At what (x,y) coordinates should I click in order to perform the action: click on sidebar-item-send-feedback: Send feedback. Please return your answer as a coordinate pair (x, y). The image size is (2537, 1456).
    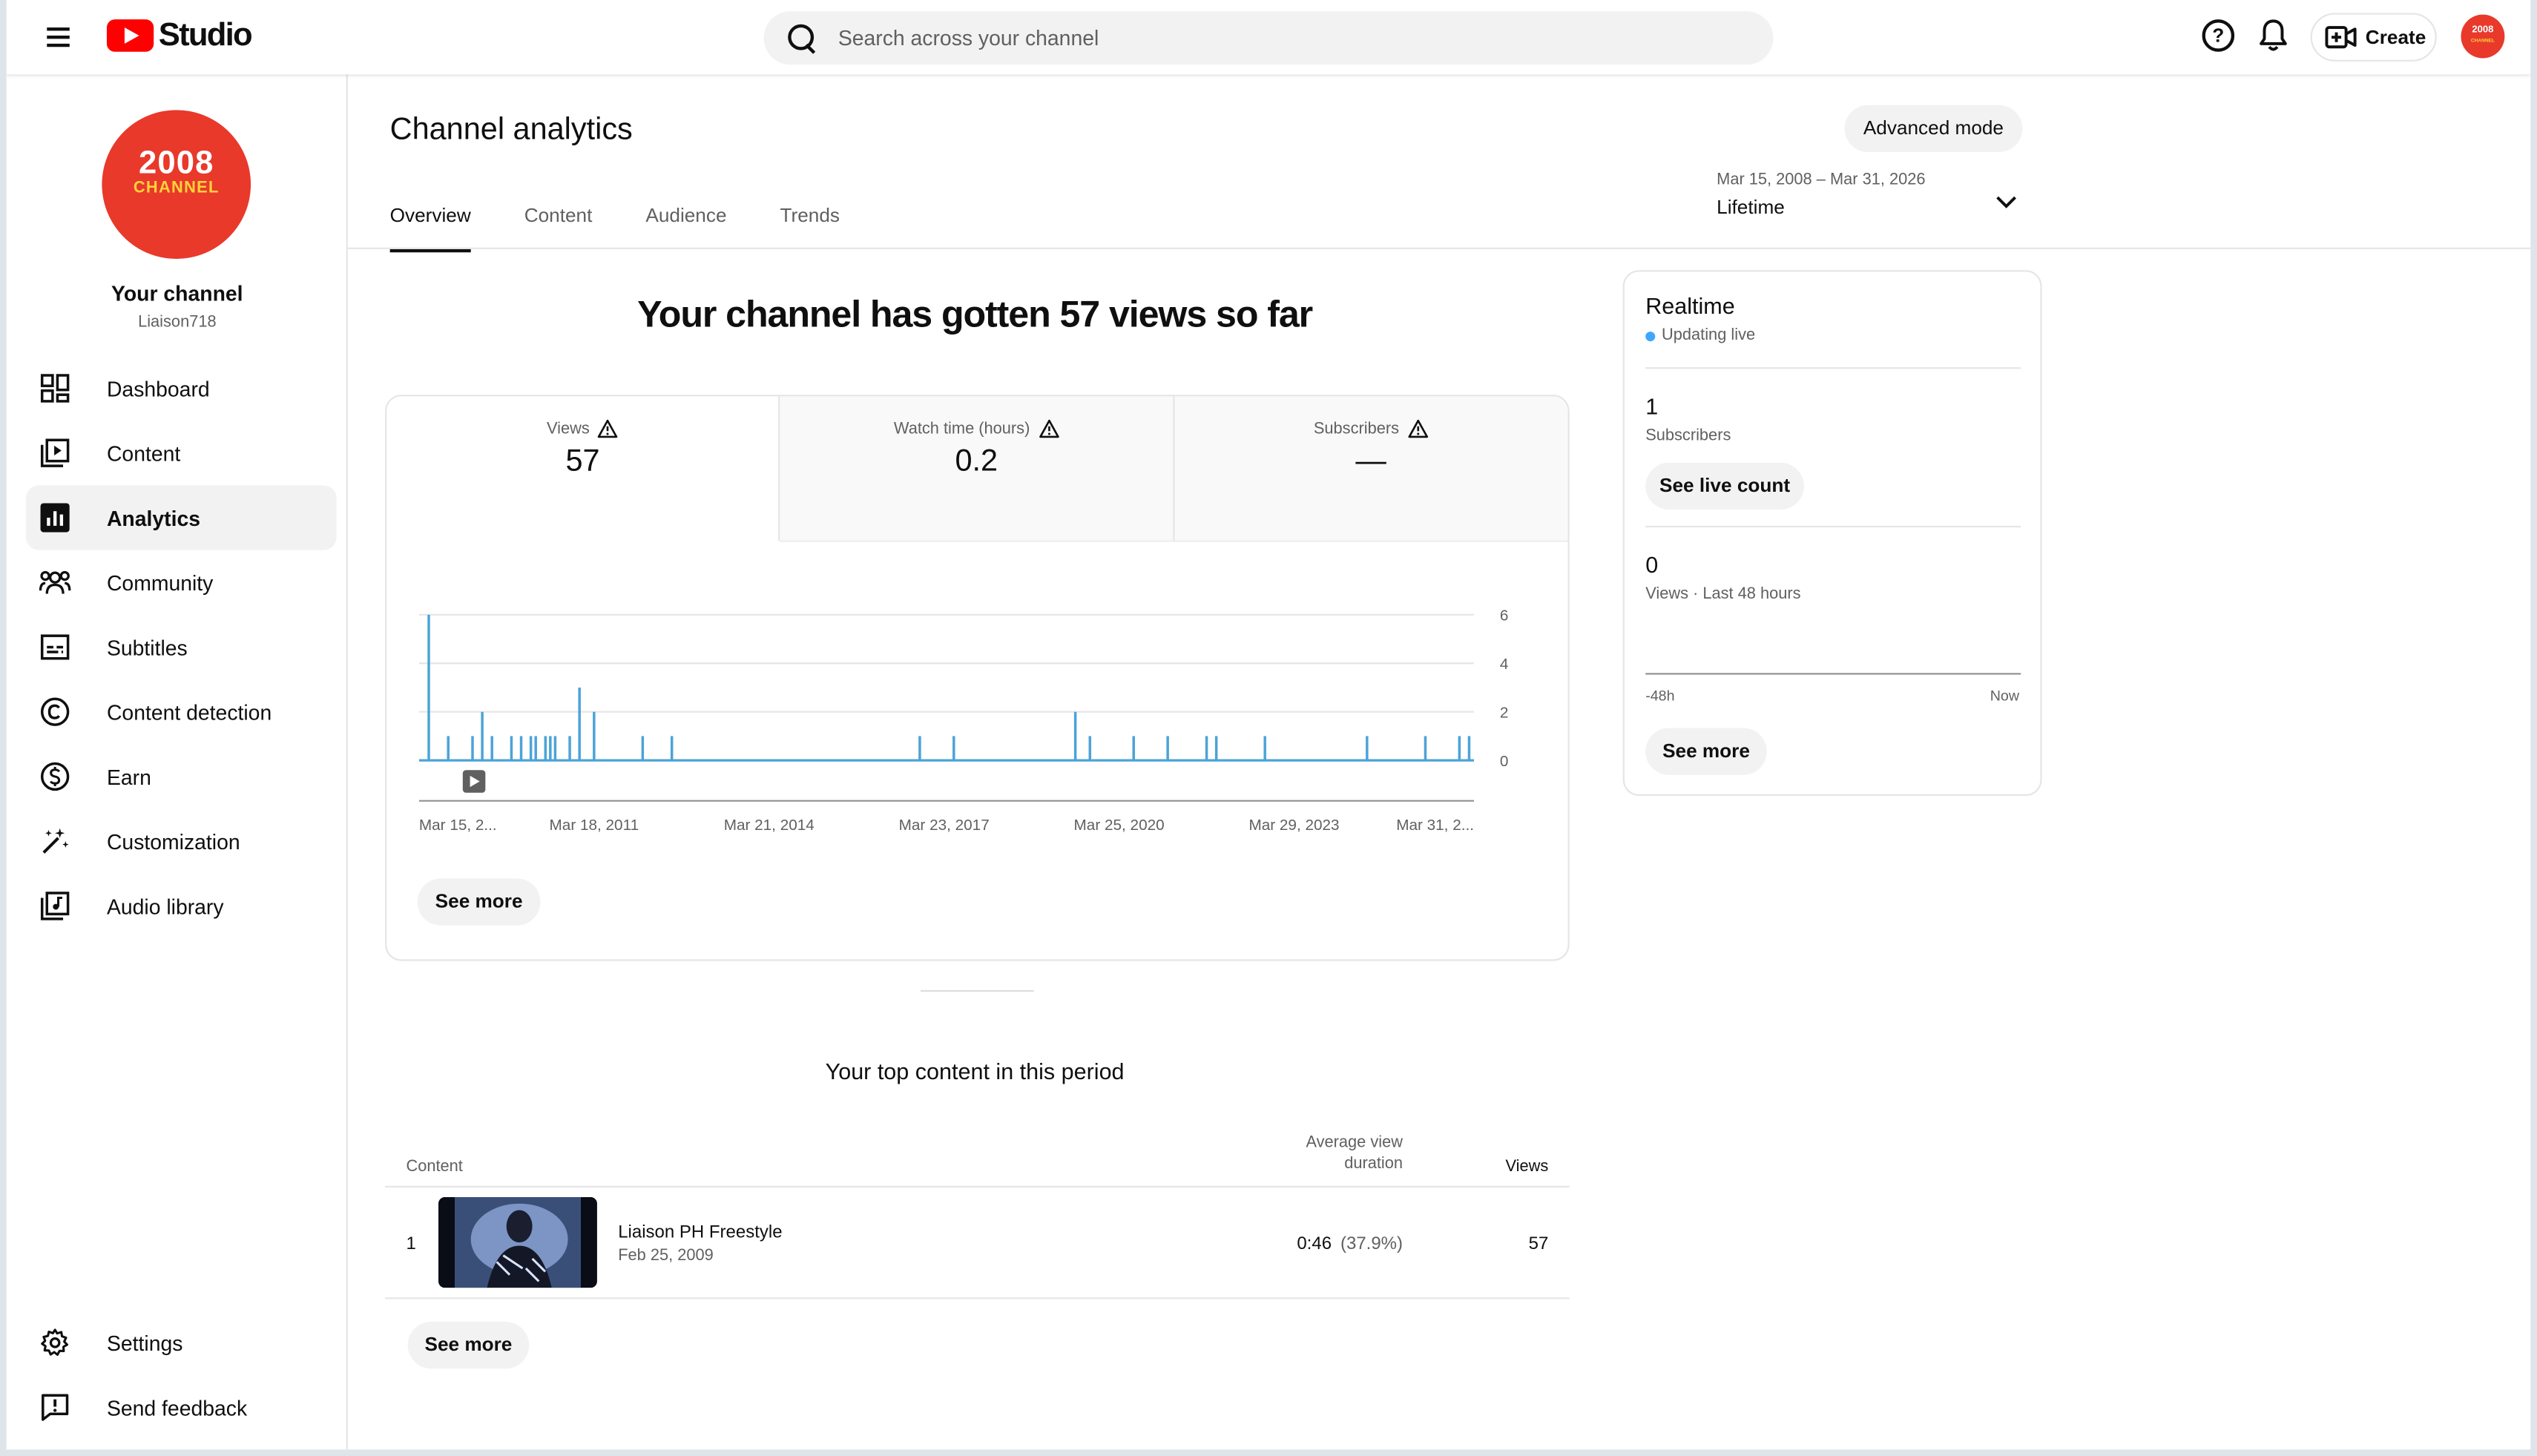
    Looking at the image, I should click on (181, 1408).